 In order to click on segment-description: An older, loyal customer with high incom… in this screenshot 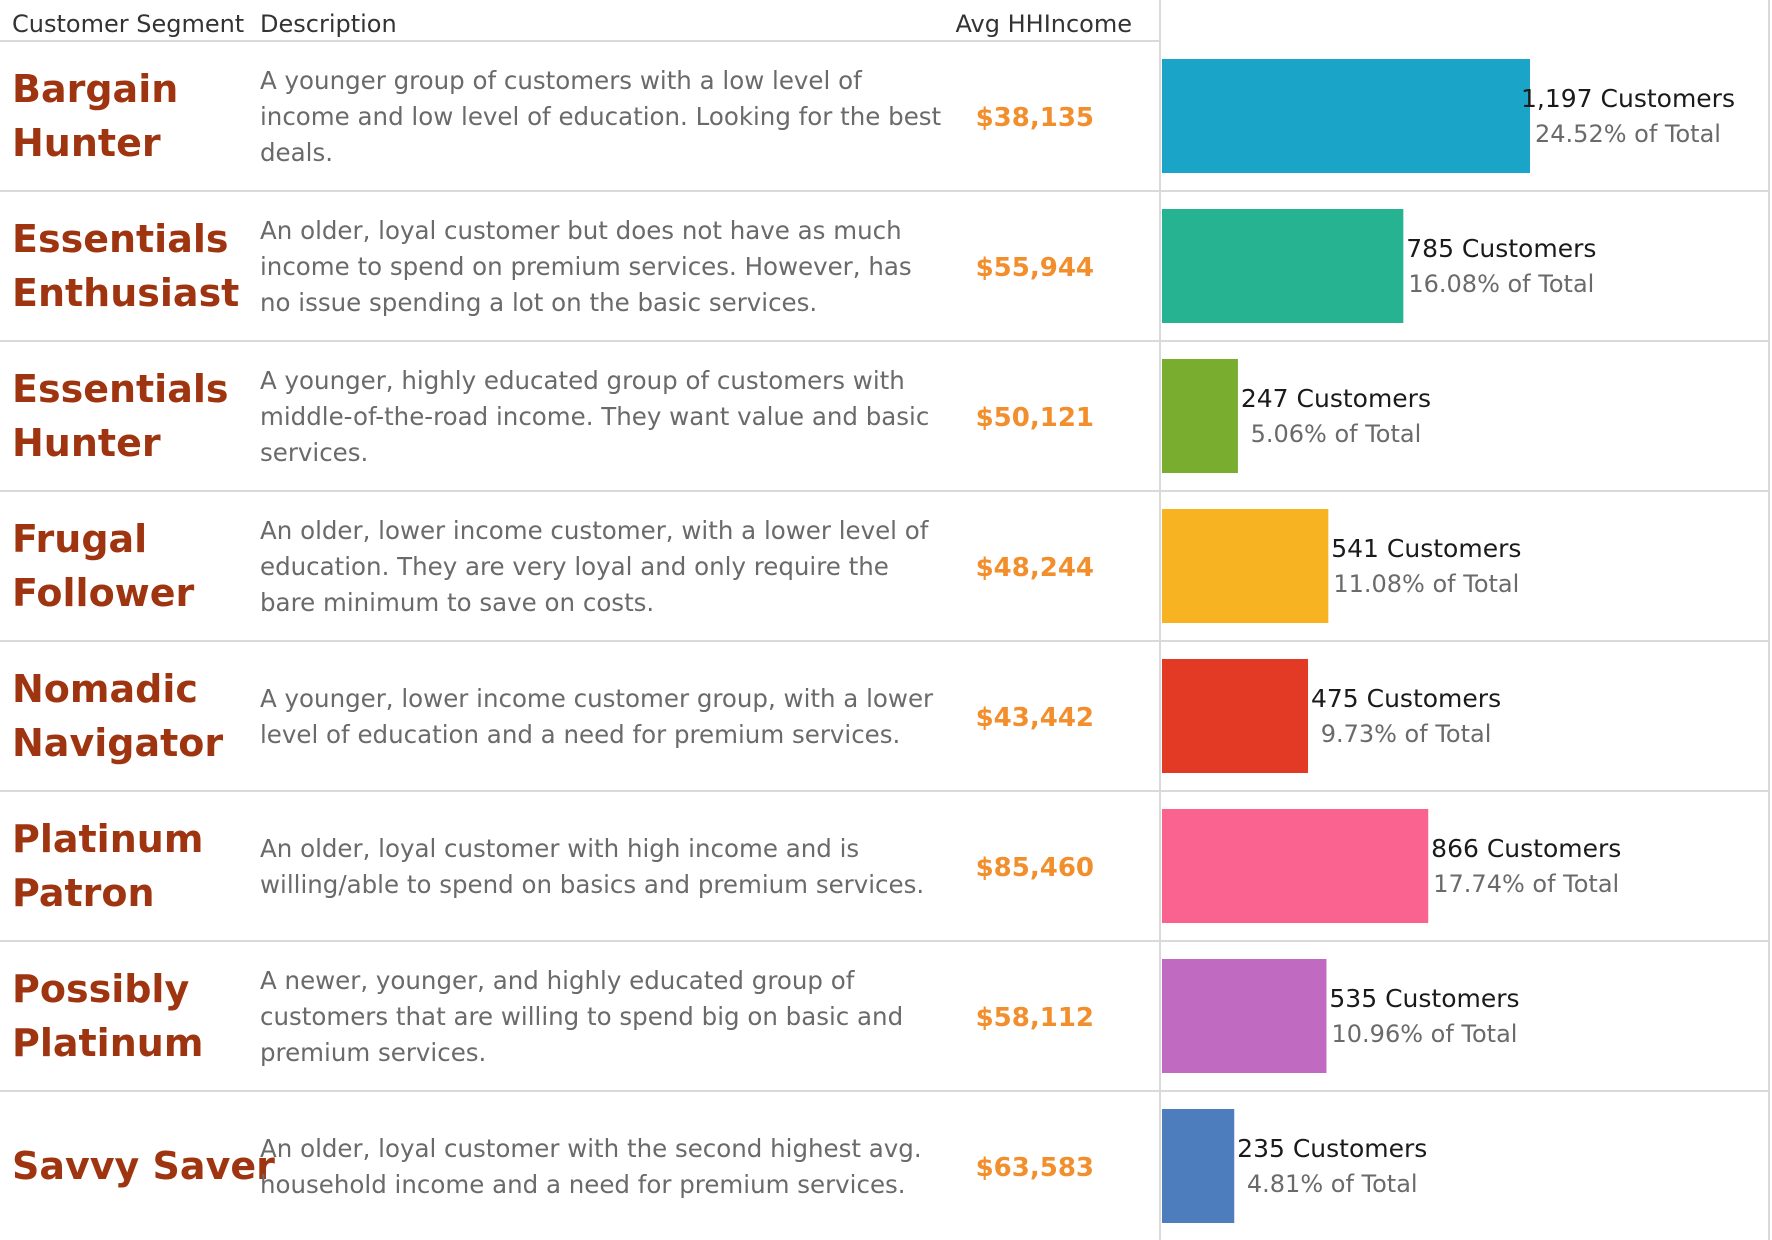, I will do `click(559, 848)`.